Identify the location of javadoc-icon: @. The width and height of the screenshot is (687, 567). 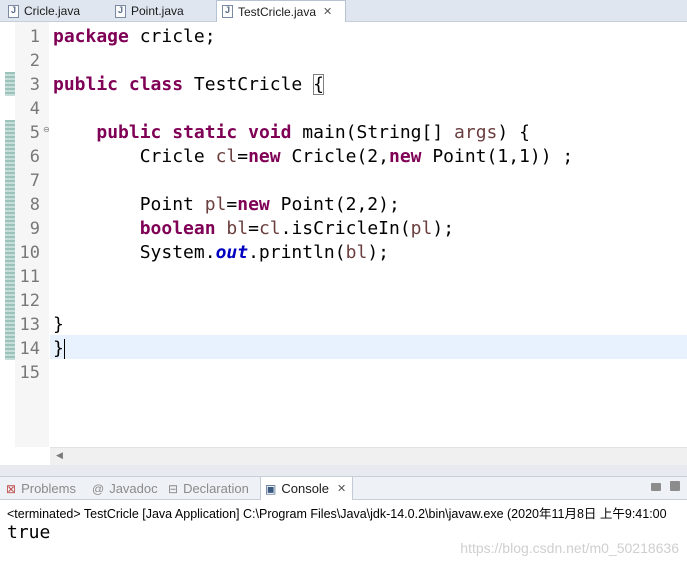
(98, 488).